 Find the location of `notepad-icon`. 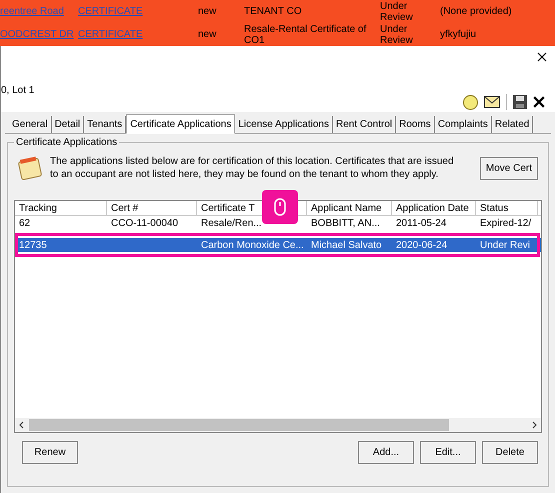

notepad-icon is located at coordinates (31, 168).